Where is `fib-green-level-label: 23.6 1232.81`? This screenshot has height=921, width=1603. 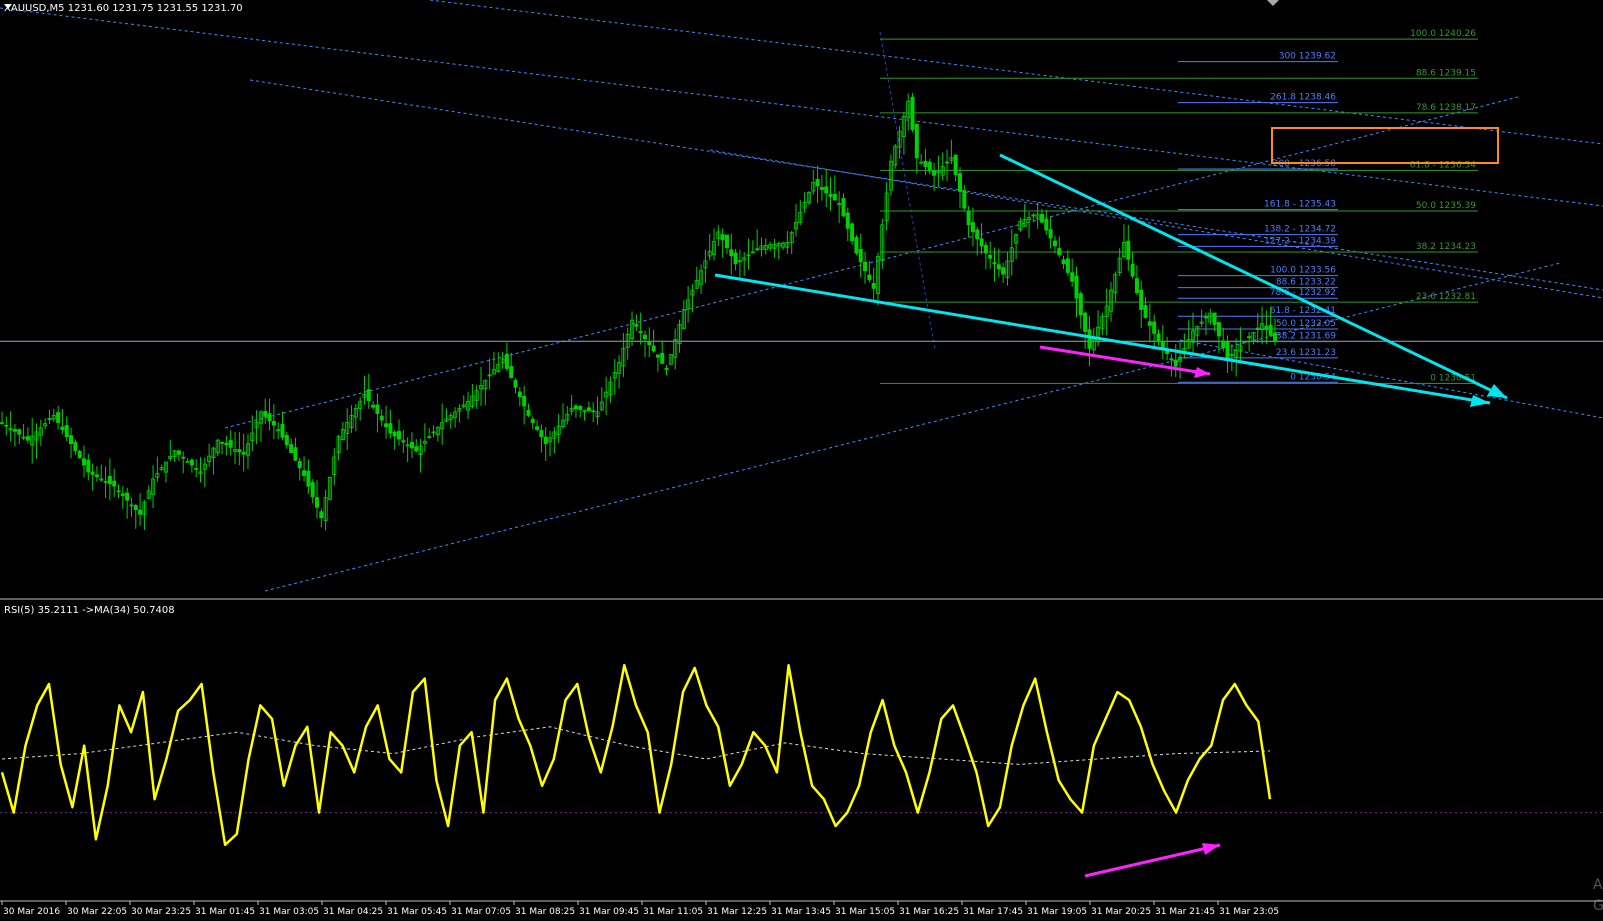 fib-green-level-label: 23.6 1232.81 is located at coordinates (1446, 297).